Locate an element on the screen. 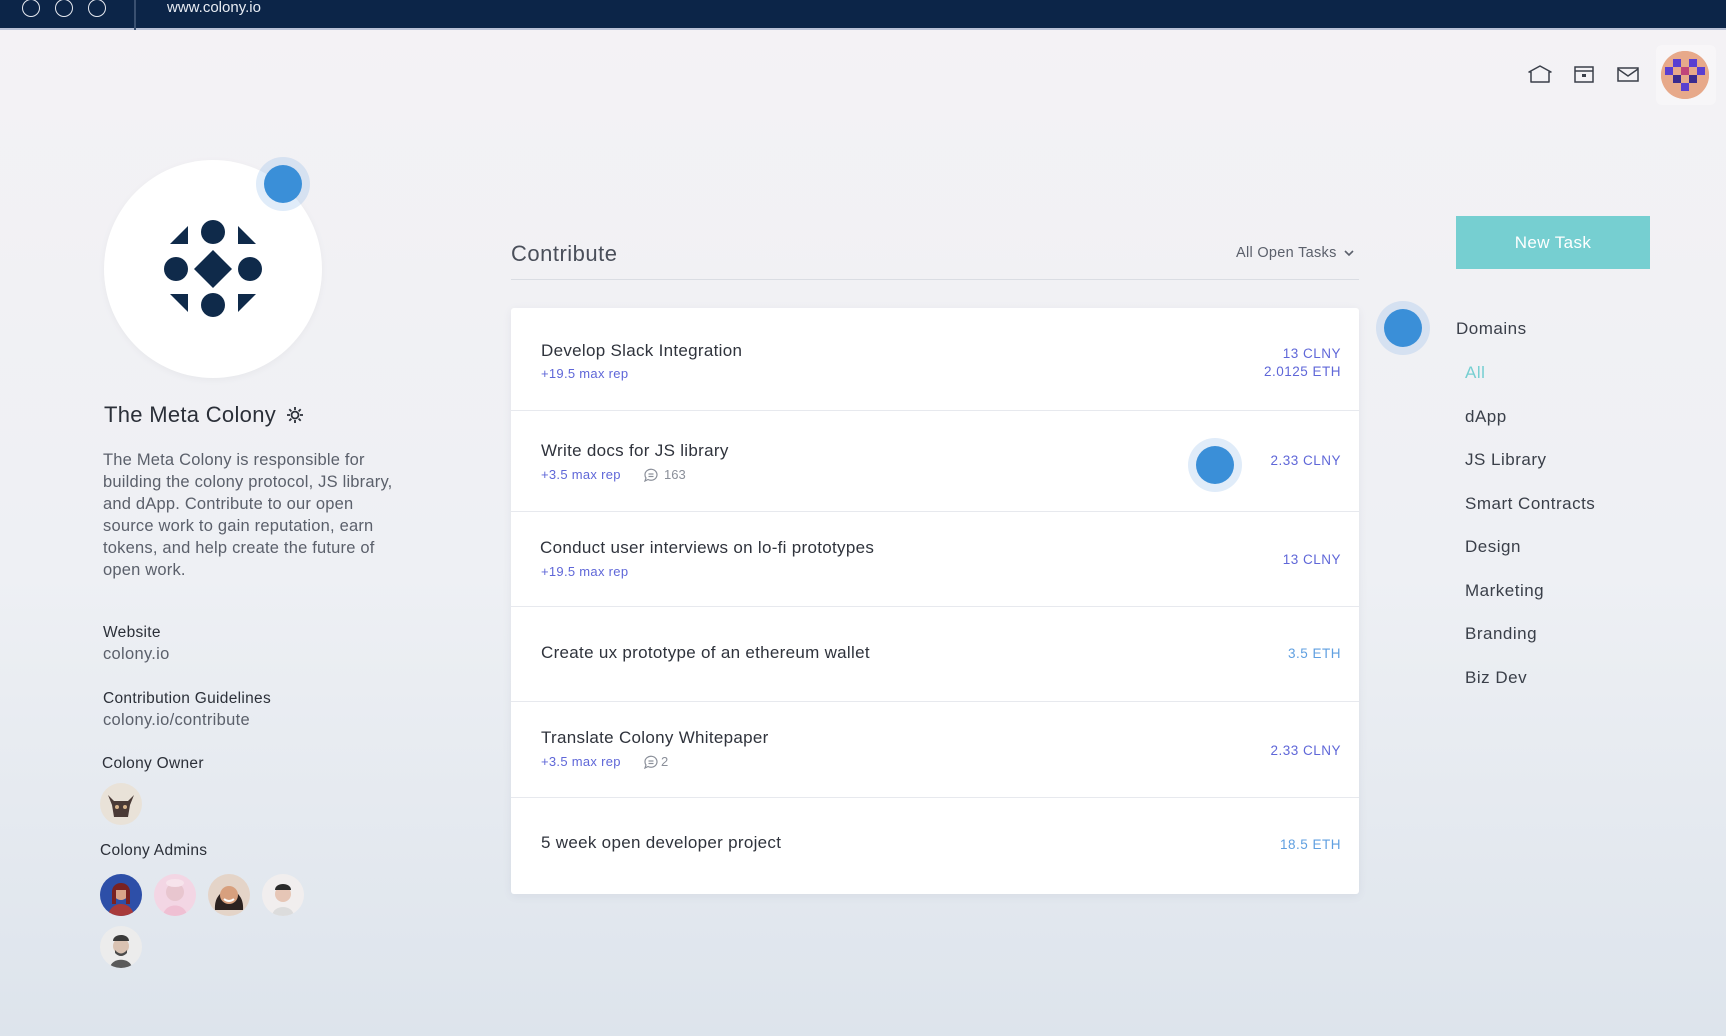  admins-label: Colony Admins is located at coordinates (154, 850).